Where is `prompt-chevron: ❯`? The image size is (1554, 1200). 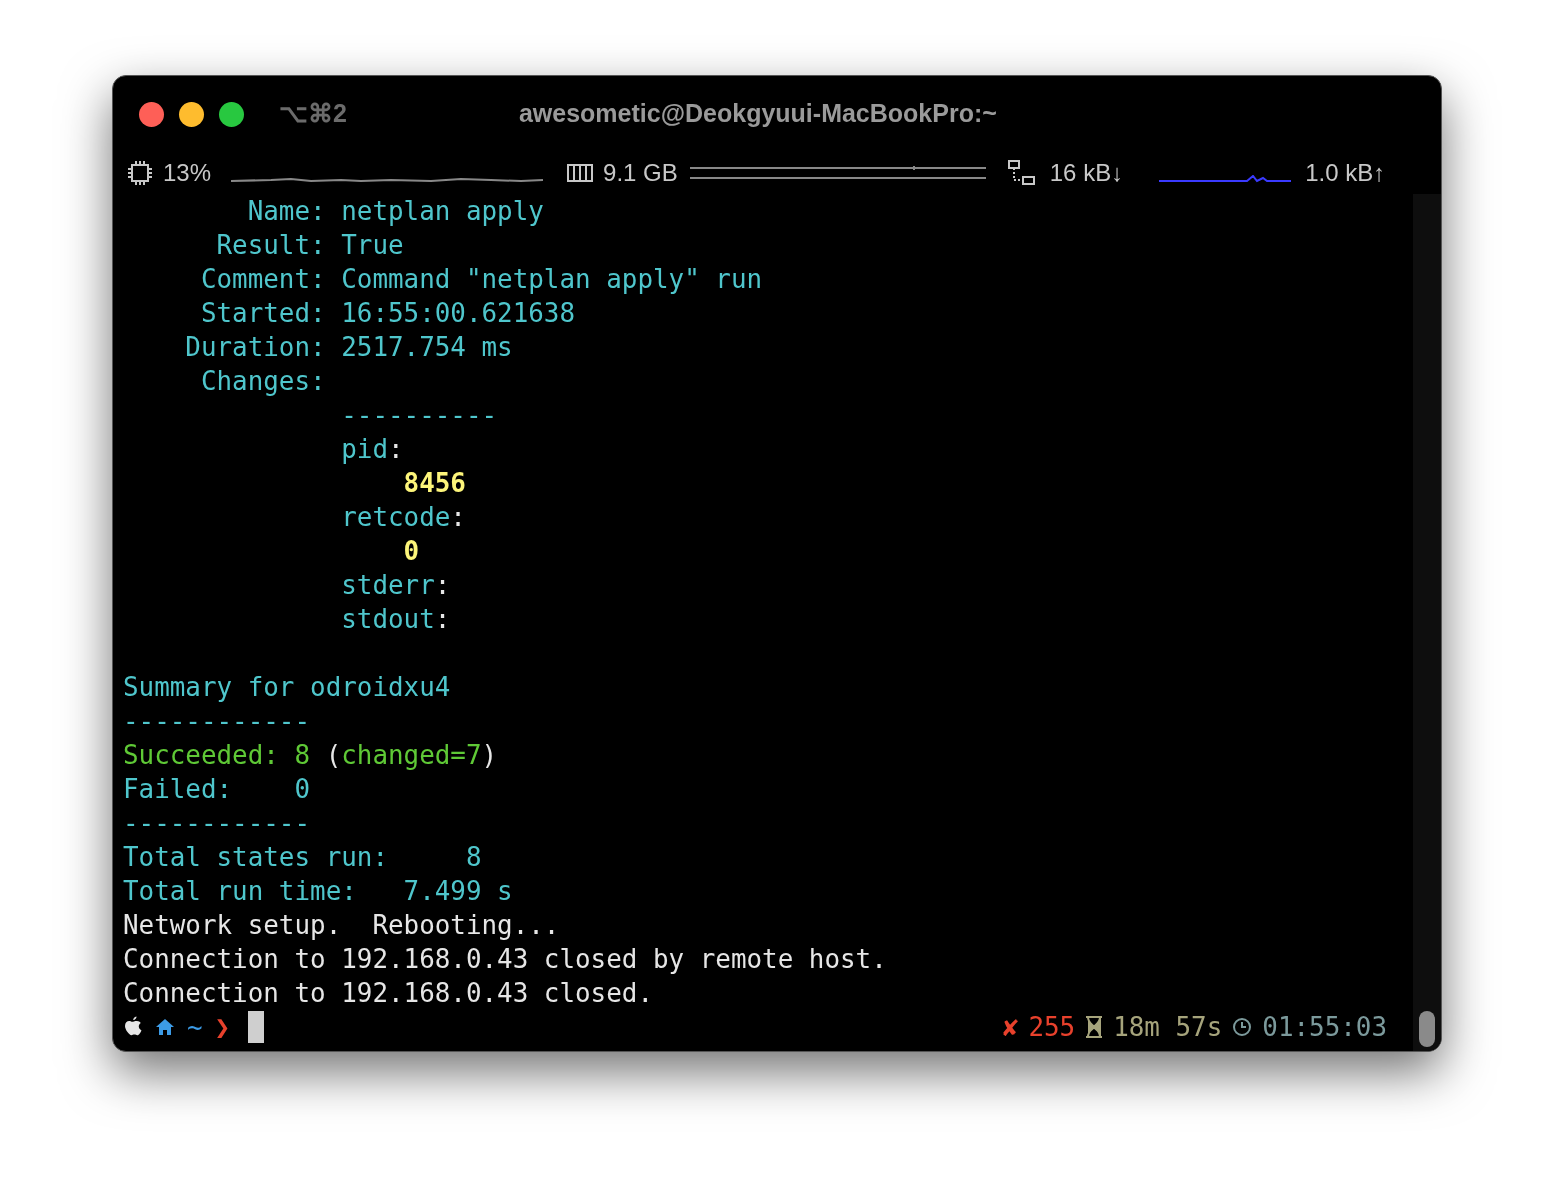 prompt-chevron: ❯ is located at coordinates (222, 1027).